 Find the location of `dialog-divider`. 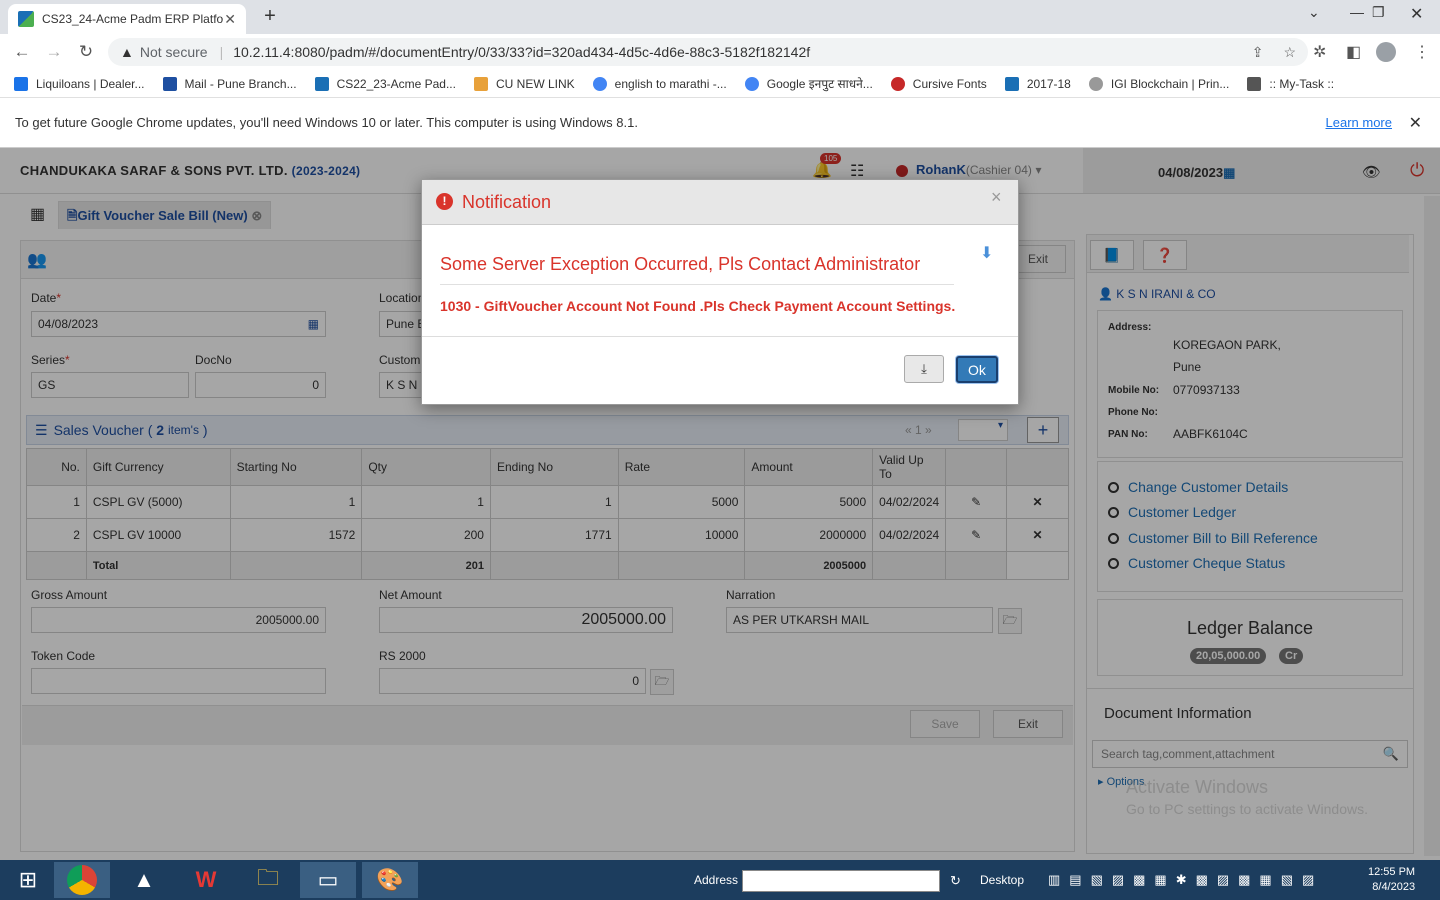

dialog-divider is located at coordinates (697, 284).